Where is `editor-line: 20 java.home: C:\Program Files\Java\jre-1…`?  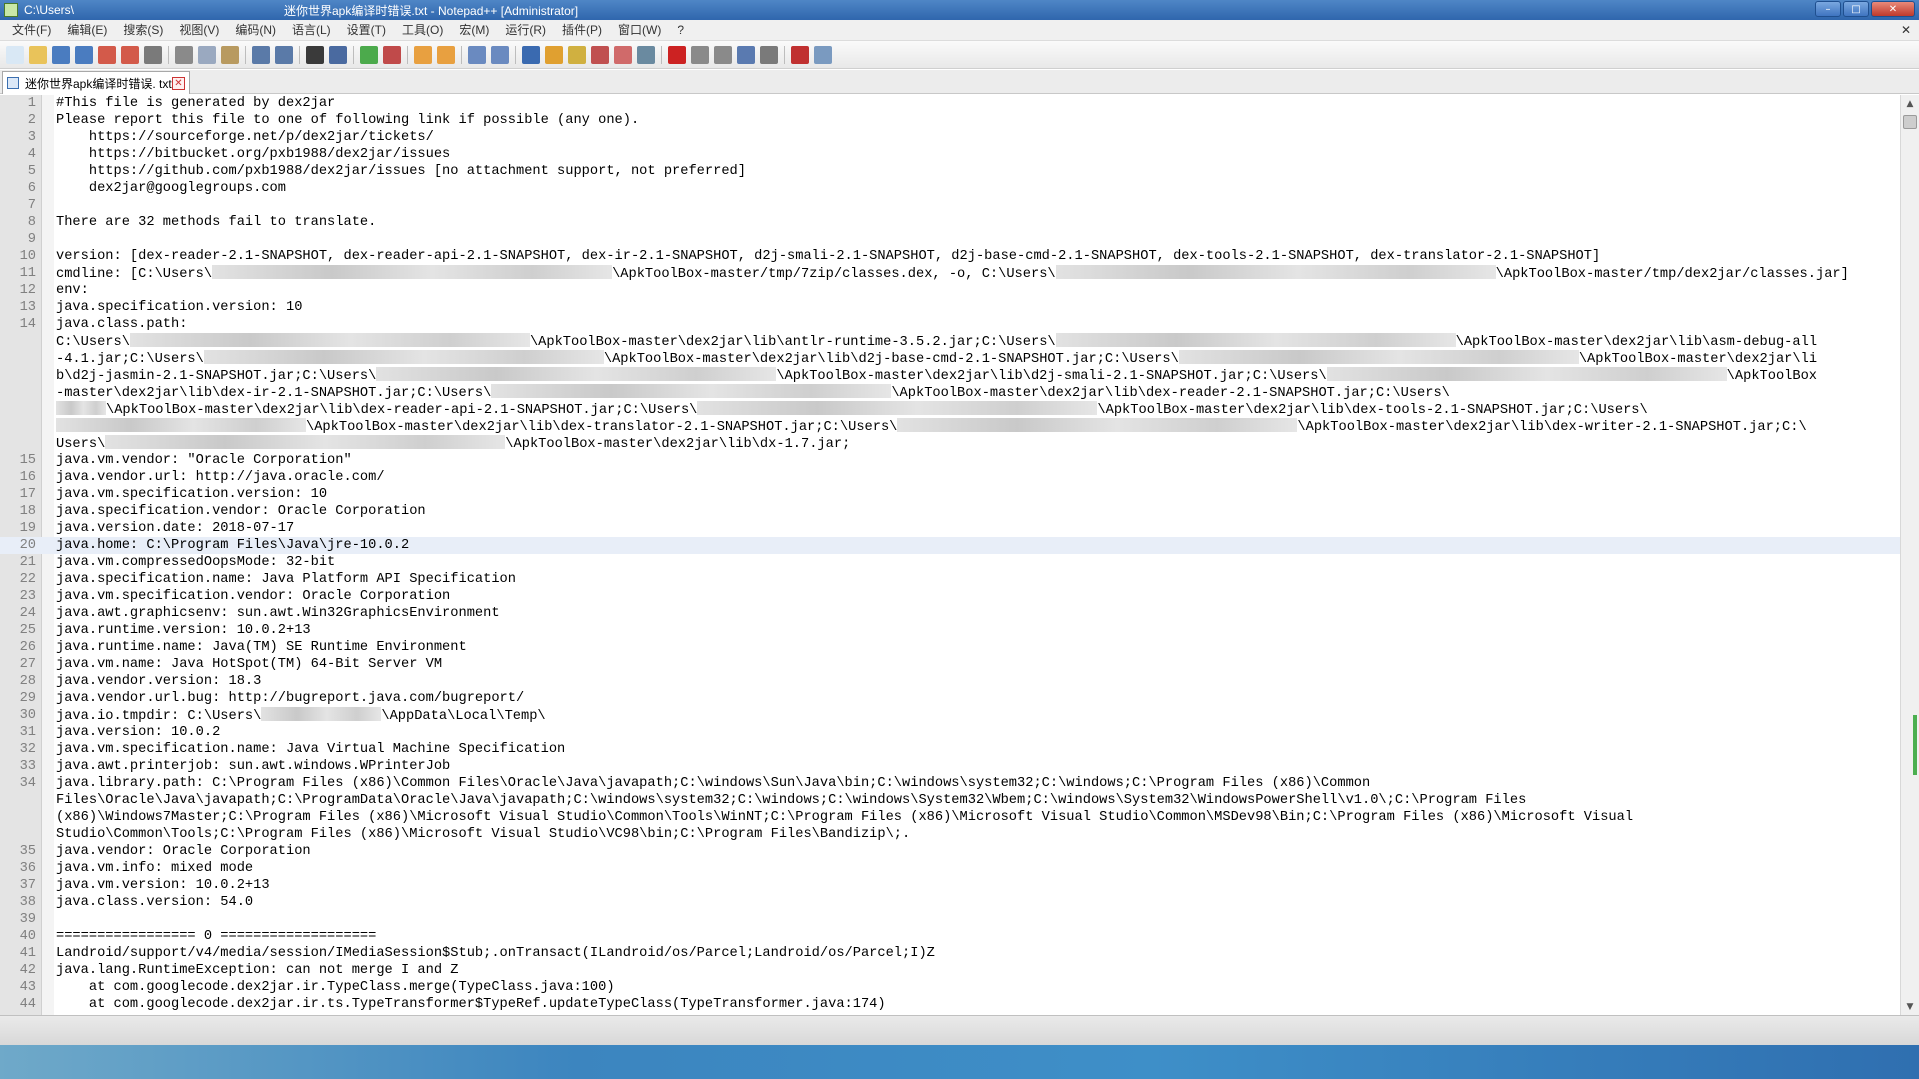 editor-line: 20 java.home: C:\Program Files\Java\jre-1… is located at coordinates (950, 545).